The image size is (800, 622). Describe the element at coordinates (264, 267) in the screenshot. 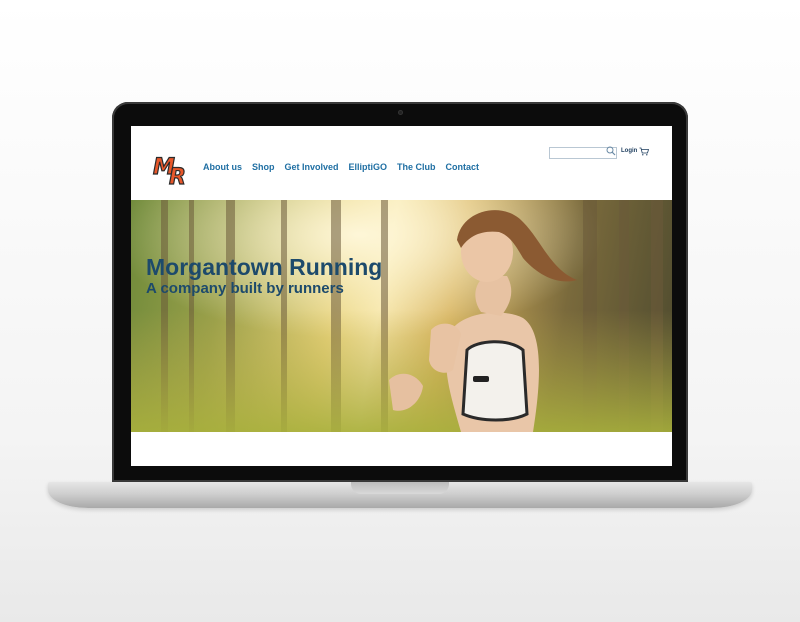

I see `hero-title: Morgantown Running` at that location.